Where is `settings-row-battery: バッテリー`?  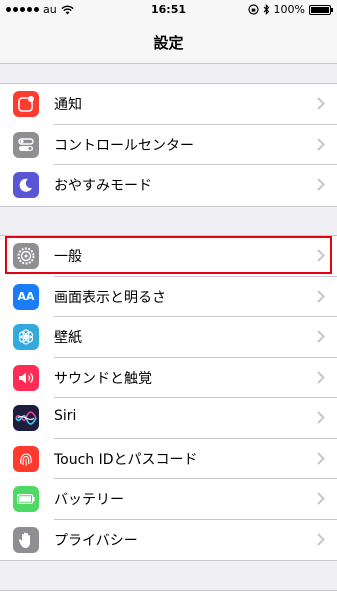 settings-row-battery: バッテリー is located at coordinates (168, 499).